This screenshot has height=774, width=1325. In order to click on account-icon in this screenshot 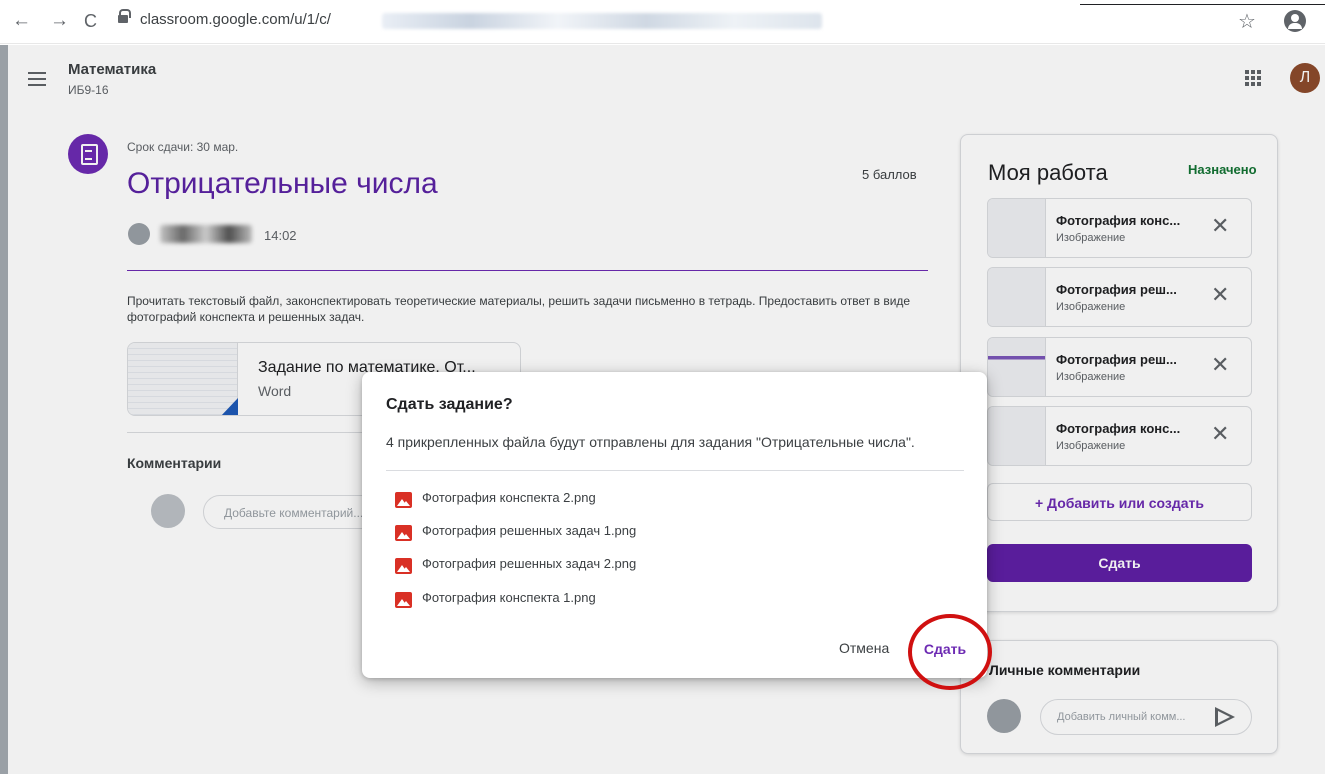, I will do `click(1295, 21)`.